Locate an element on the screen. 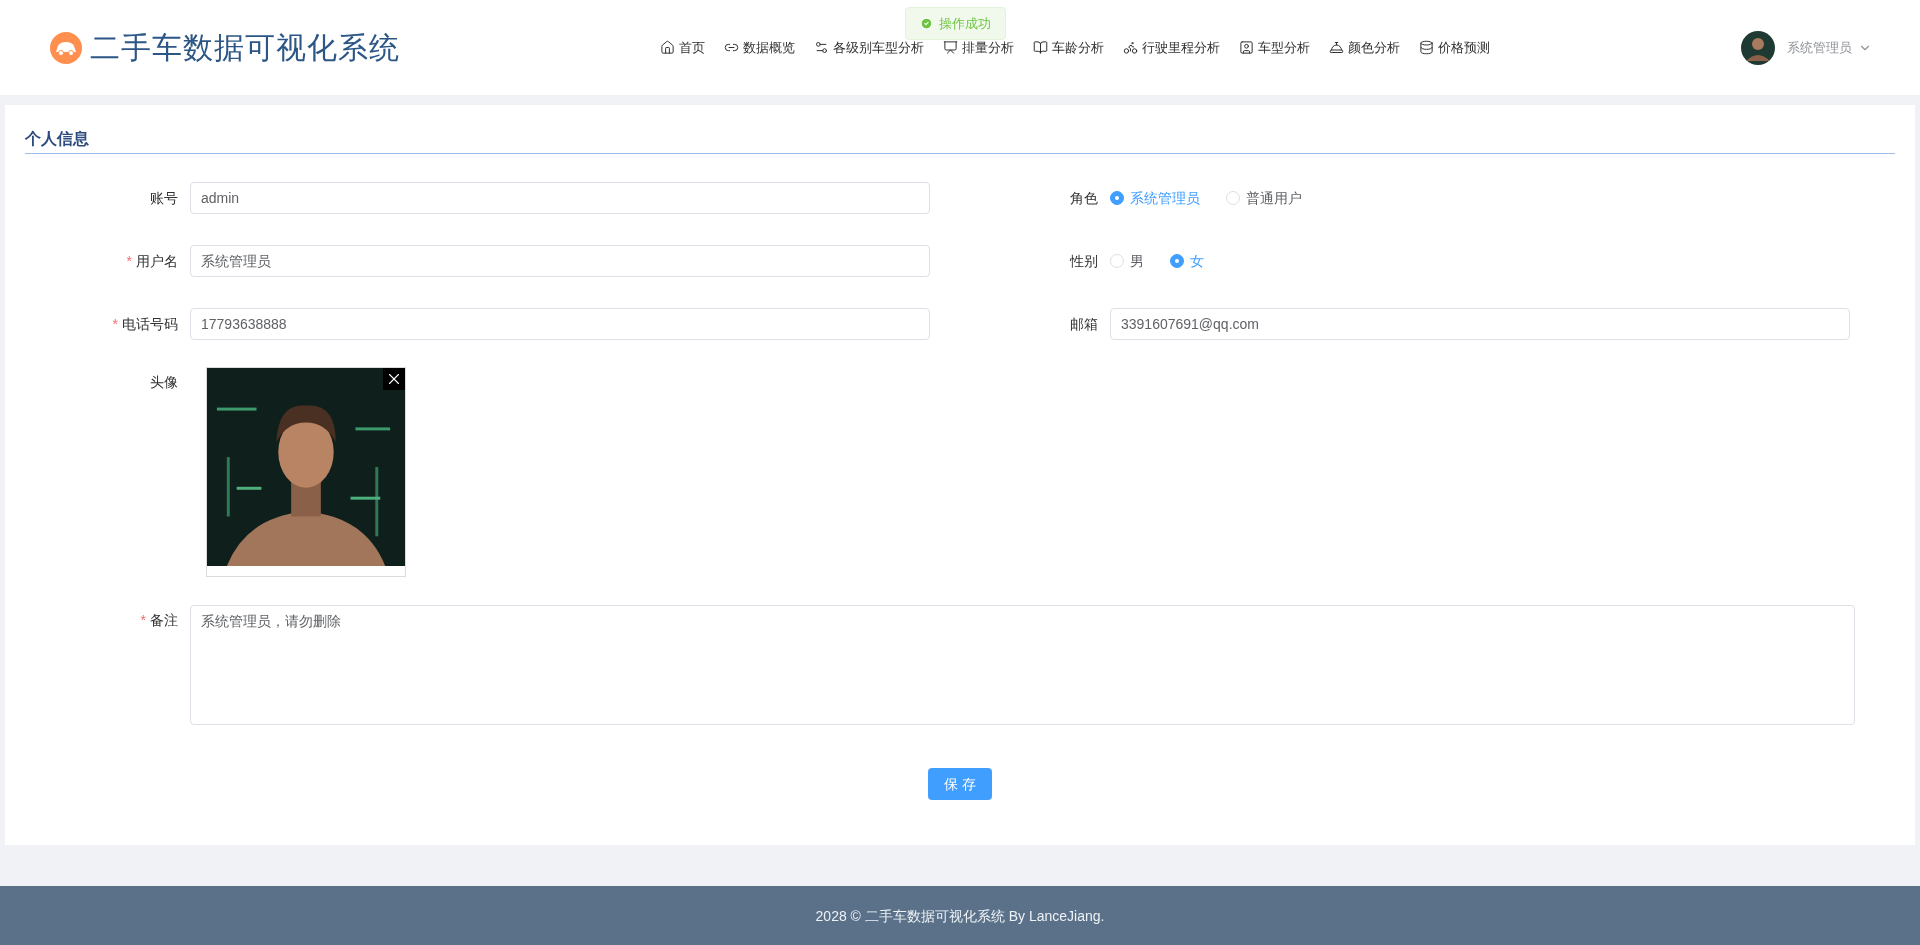 The width and height of the screenshot is (1920, 945). field-label: 头像 is located at coordinates (164, 382).